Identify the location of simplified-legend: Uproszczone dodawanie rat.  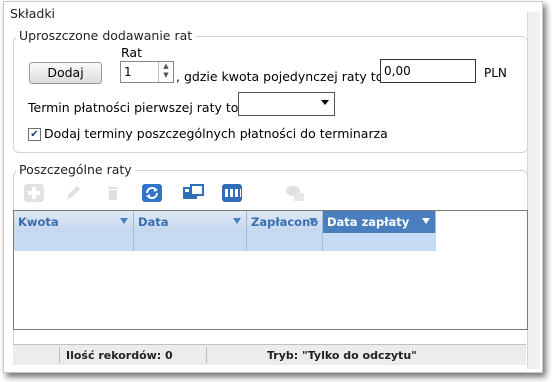
(106, 35).